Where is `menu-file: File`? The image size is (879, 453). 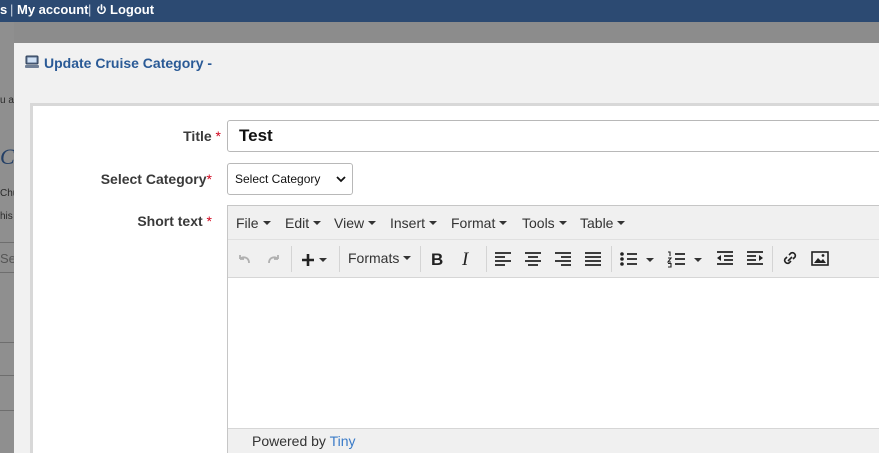
menu-file: File is located at coordinates (253, 223).